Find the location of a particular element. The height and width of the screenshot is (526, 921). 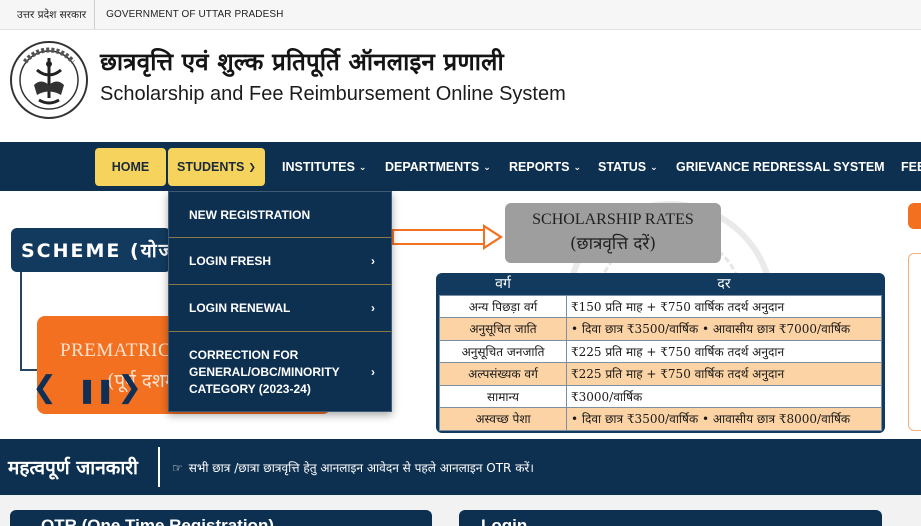

category-cell: अनुसूचित जाति is located at coordinates (503, 329).